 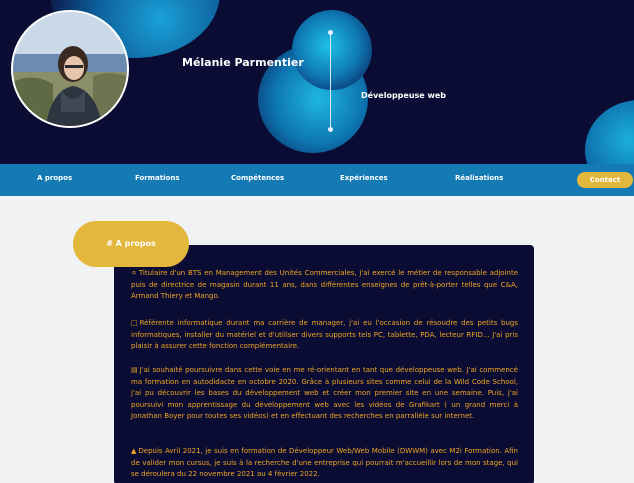 I want to click on about-heading: # A propos, so click(x=131, y=244).